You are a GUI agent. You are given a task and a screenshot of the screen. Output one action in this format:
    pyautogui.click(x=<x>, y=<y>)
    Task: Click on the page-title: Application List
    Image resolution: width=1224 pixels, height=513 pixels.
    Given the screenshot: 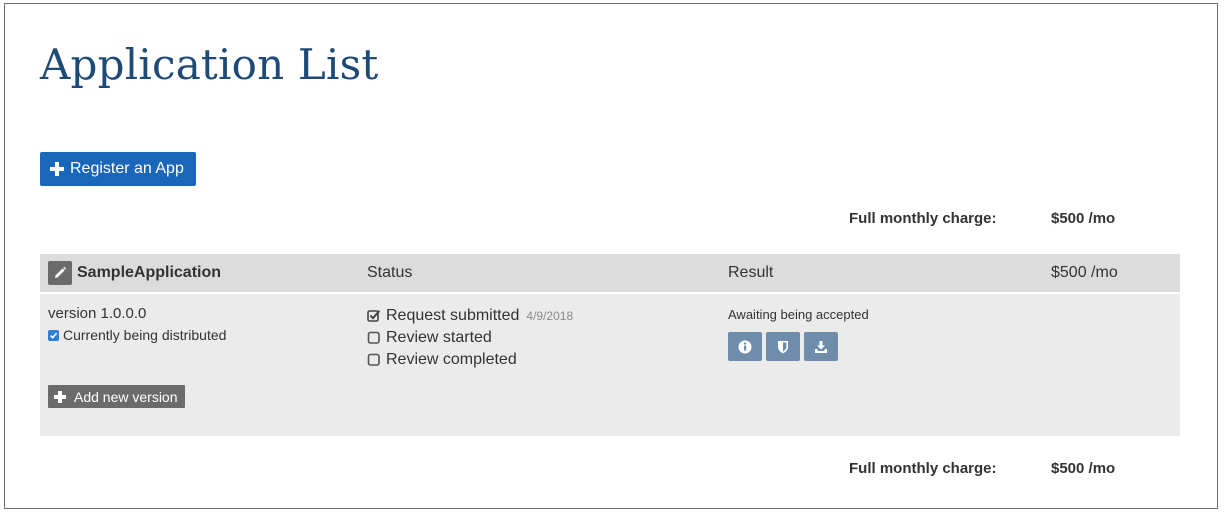 What is the action you would take?
    pyautogui.click(x=209, y=64)
    